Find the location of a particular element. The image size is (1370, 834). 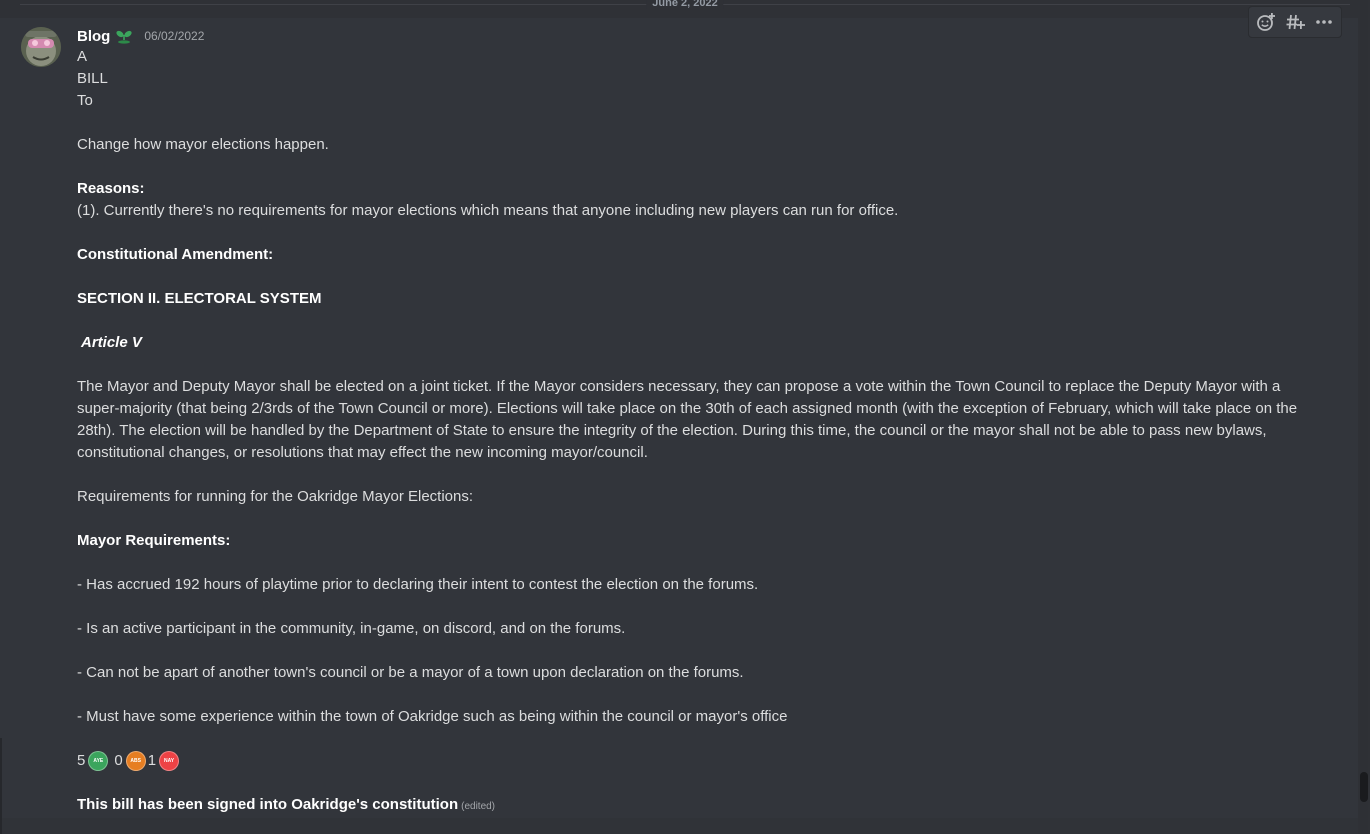

timestamp: 06/02/2022 is located at coordinates (174, 36).